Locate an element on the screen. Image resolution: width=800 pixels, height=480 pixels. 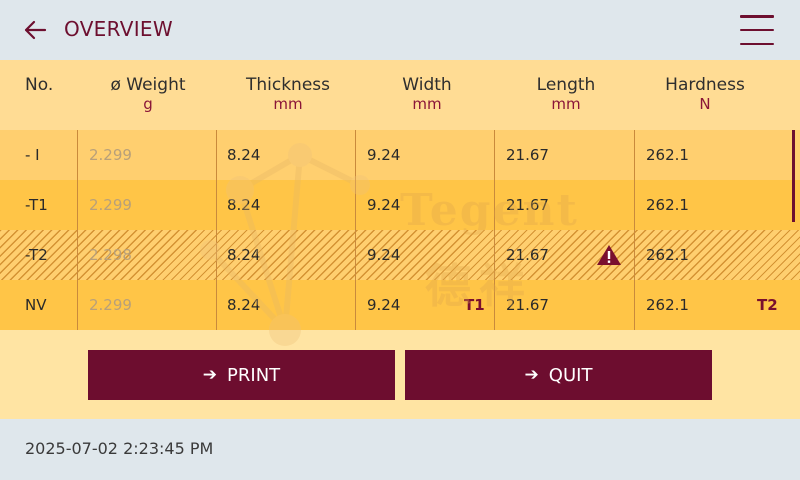
menu-button is located at coordinates (757, 30).